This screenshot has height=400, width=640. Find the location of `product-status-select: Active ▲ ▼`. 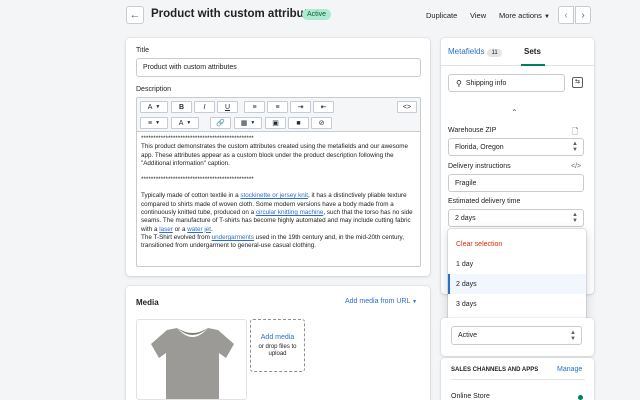

product-status-select: Active ▲ ▼ is located at coordinates (516, 335).